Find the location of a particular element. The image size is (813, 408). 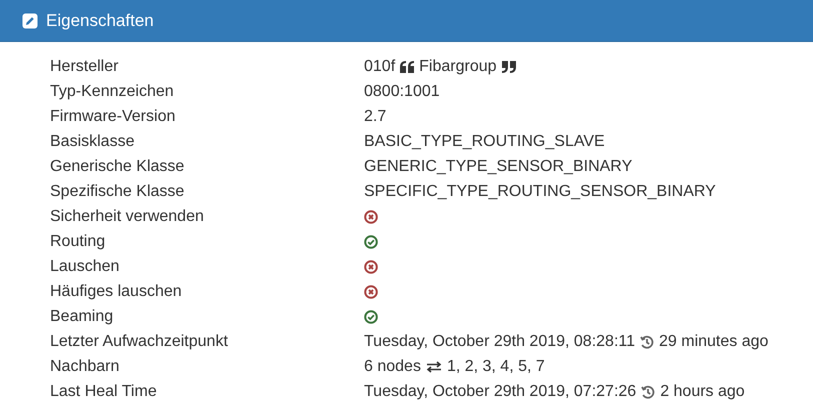

property-value: GENERIC_TYPE_SENSOR_BINARY is located at coordinates (498, 167).